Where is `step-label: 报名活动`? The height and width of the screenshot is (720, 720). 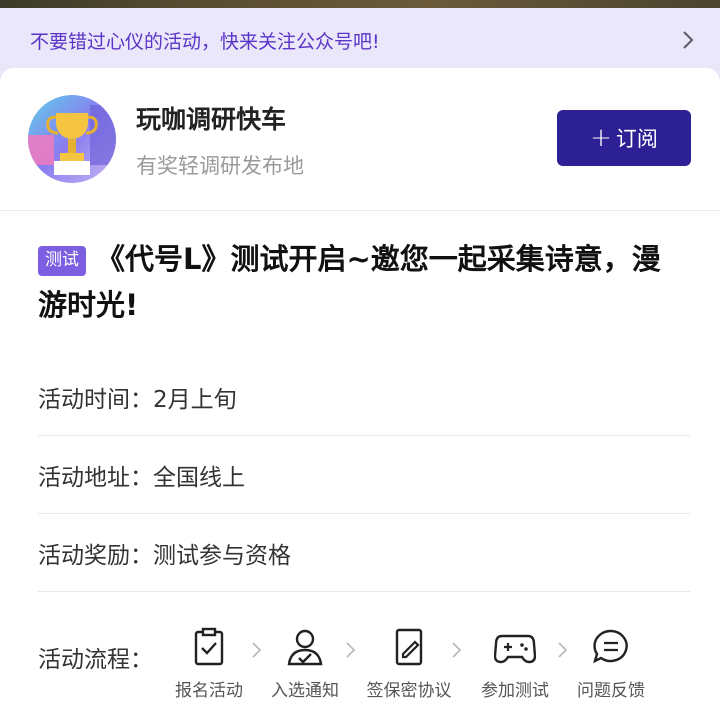
step-label: 报名活动 is located at coordinates (209, 691).